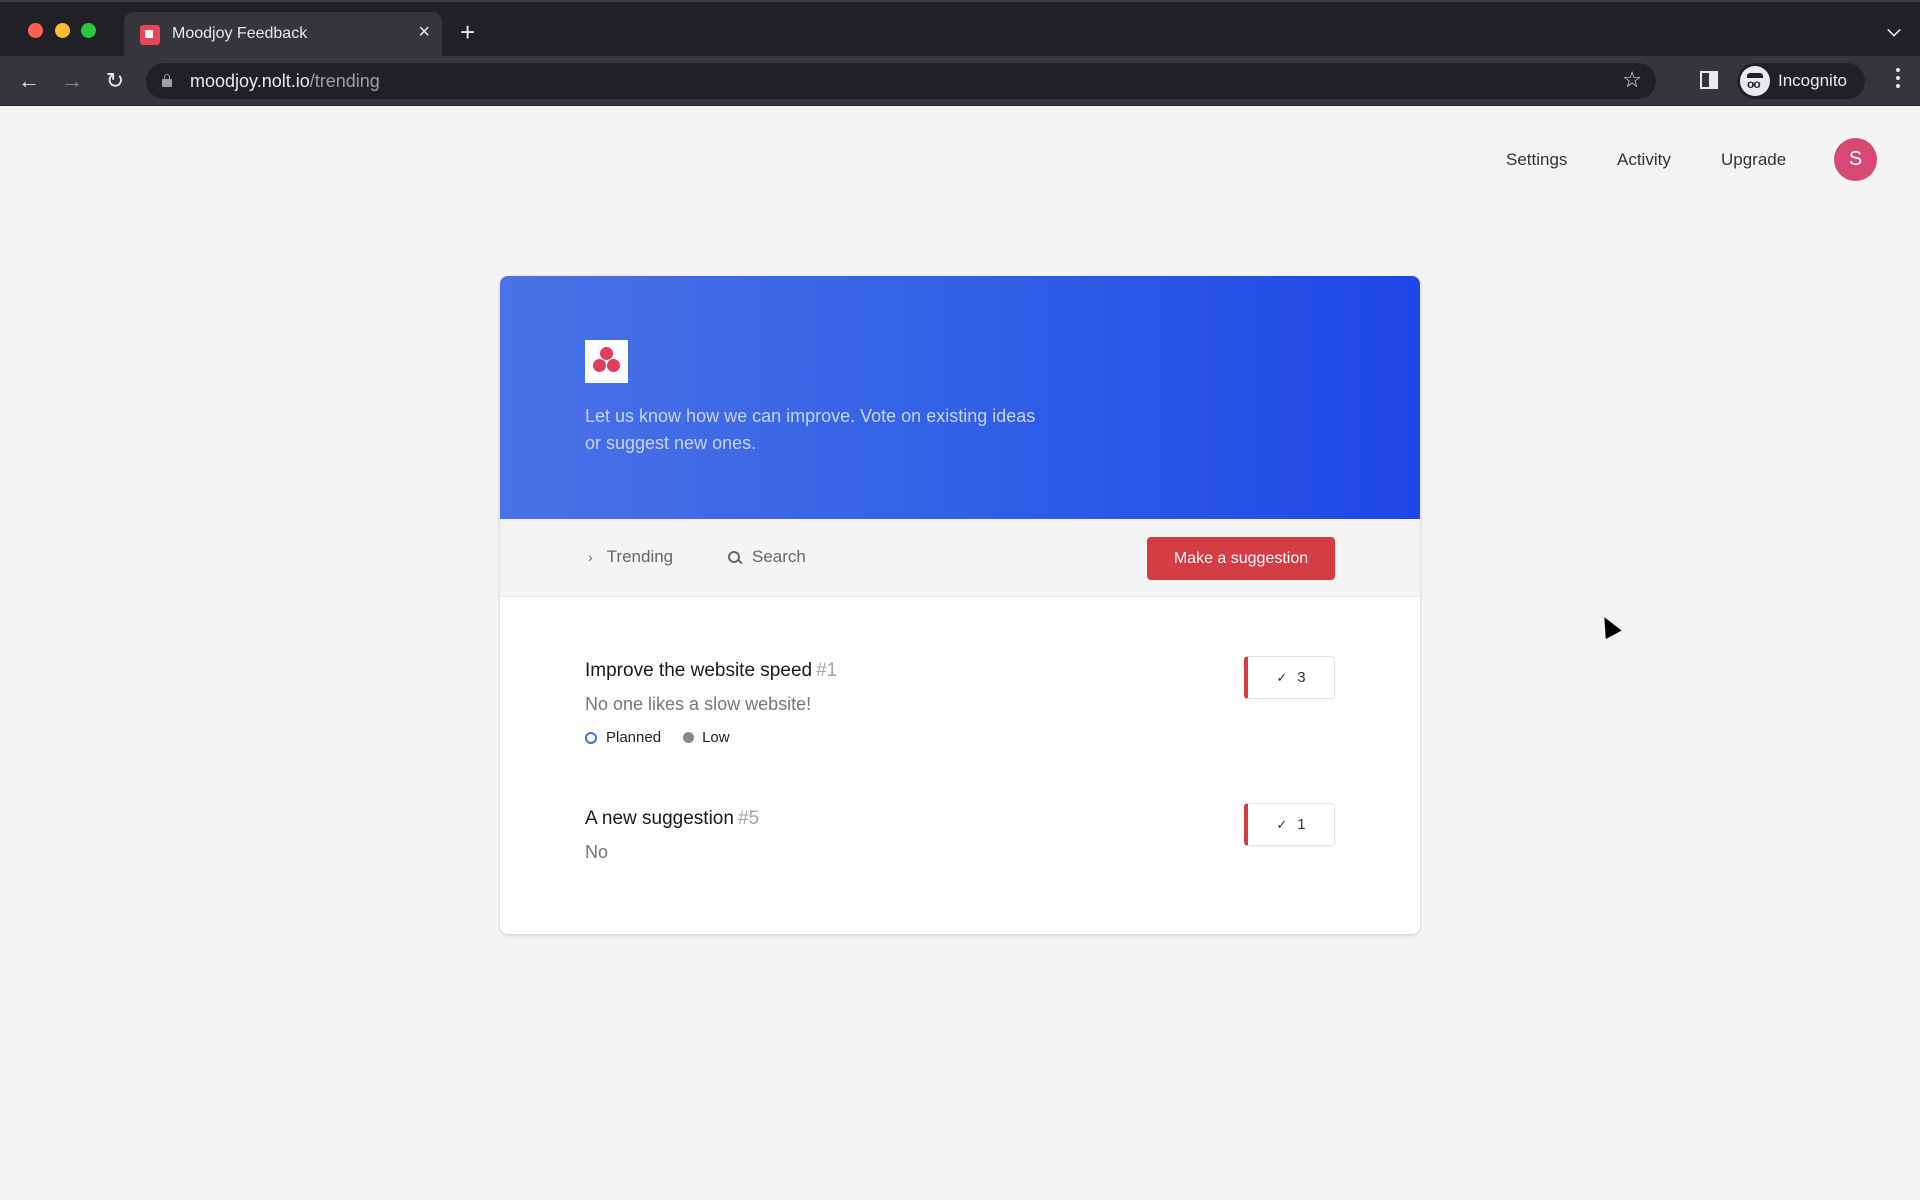 The height and width of the screenshot is (1200, 1920). What do you see at coordinates (779, 556) in the screenshot?
I see `search-label: Search` at bounding box center [779, 556].